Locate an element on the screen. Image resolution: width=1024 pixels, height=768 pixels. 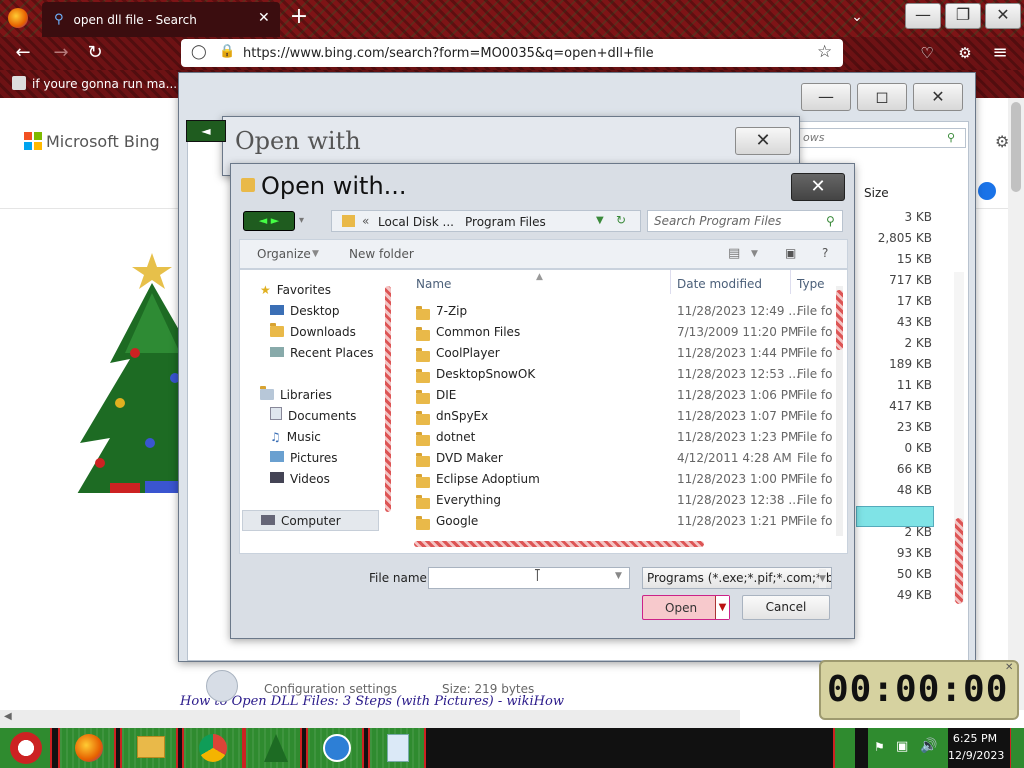
nav-recent-places: Recent Places is located at coordinates (321, 353).